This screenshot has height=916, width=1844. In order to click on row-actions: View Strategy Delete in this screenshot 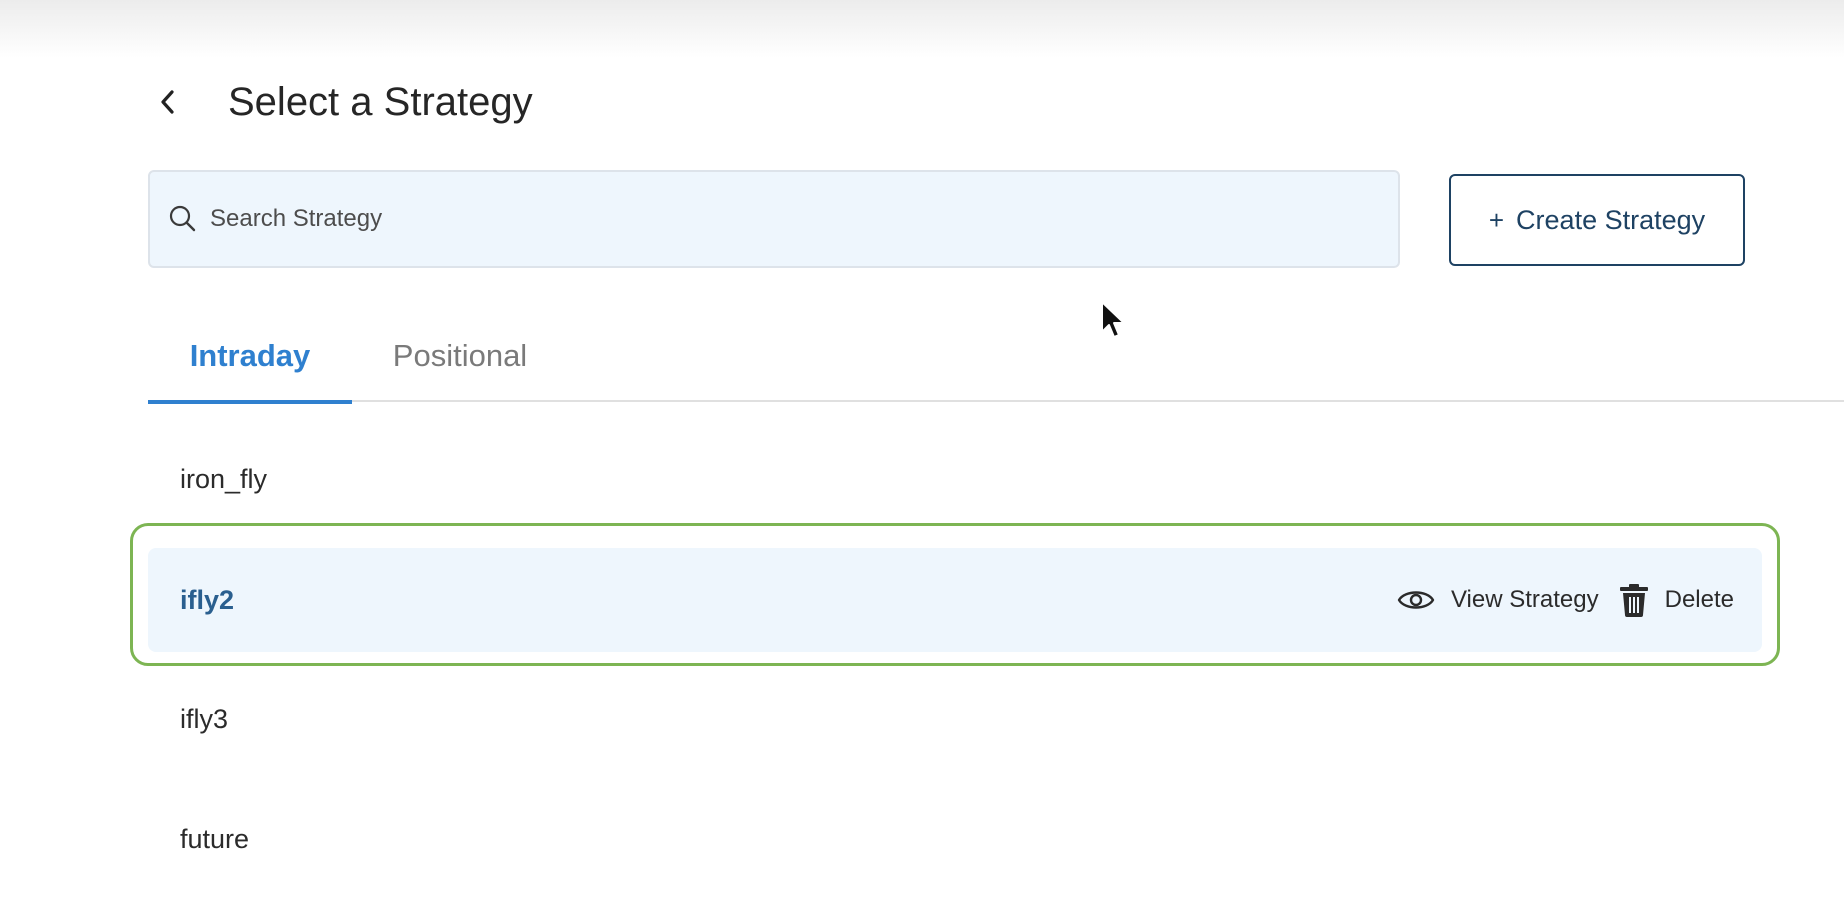, I will do `click(1565, 600)`.